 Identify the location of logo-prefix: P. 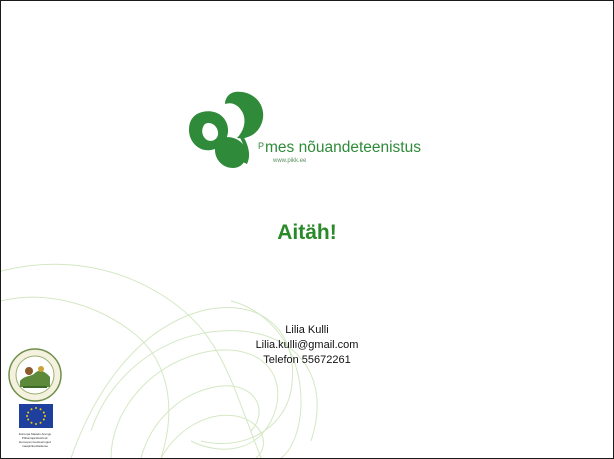
(261, 146).